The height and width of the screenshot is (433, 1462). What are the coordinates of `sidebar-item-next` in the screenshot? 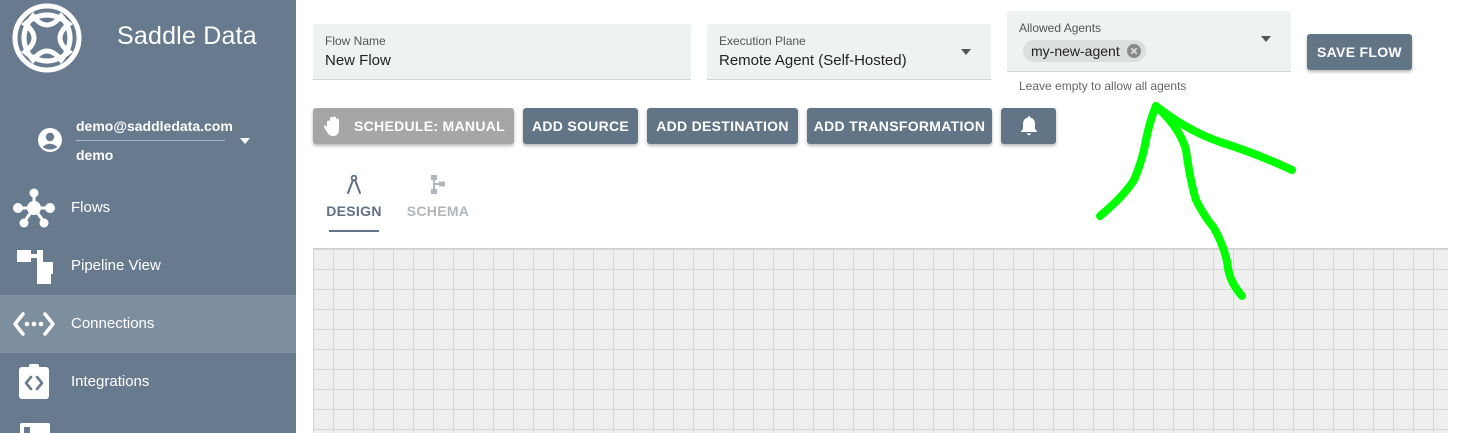 It's located at (148, 422).